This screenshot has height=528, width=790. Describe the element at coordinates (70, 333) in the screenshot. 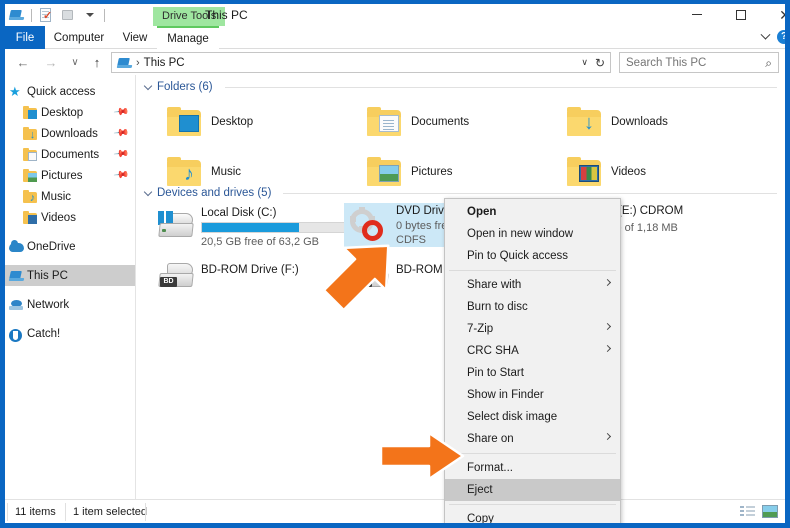

I see `sidebar-item-catch: Catch!` at that location.